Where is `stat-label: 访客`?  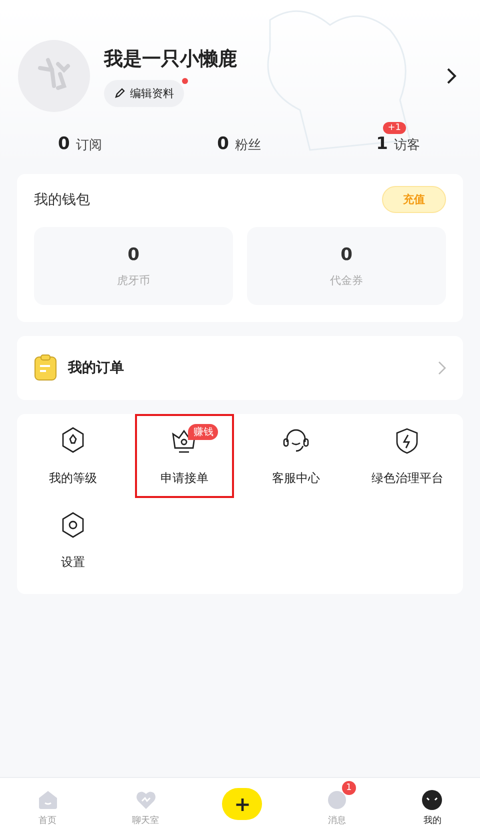
stat-label: 访客 is located at coordinates (407, 145).